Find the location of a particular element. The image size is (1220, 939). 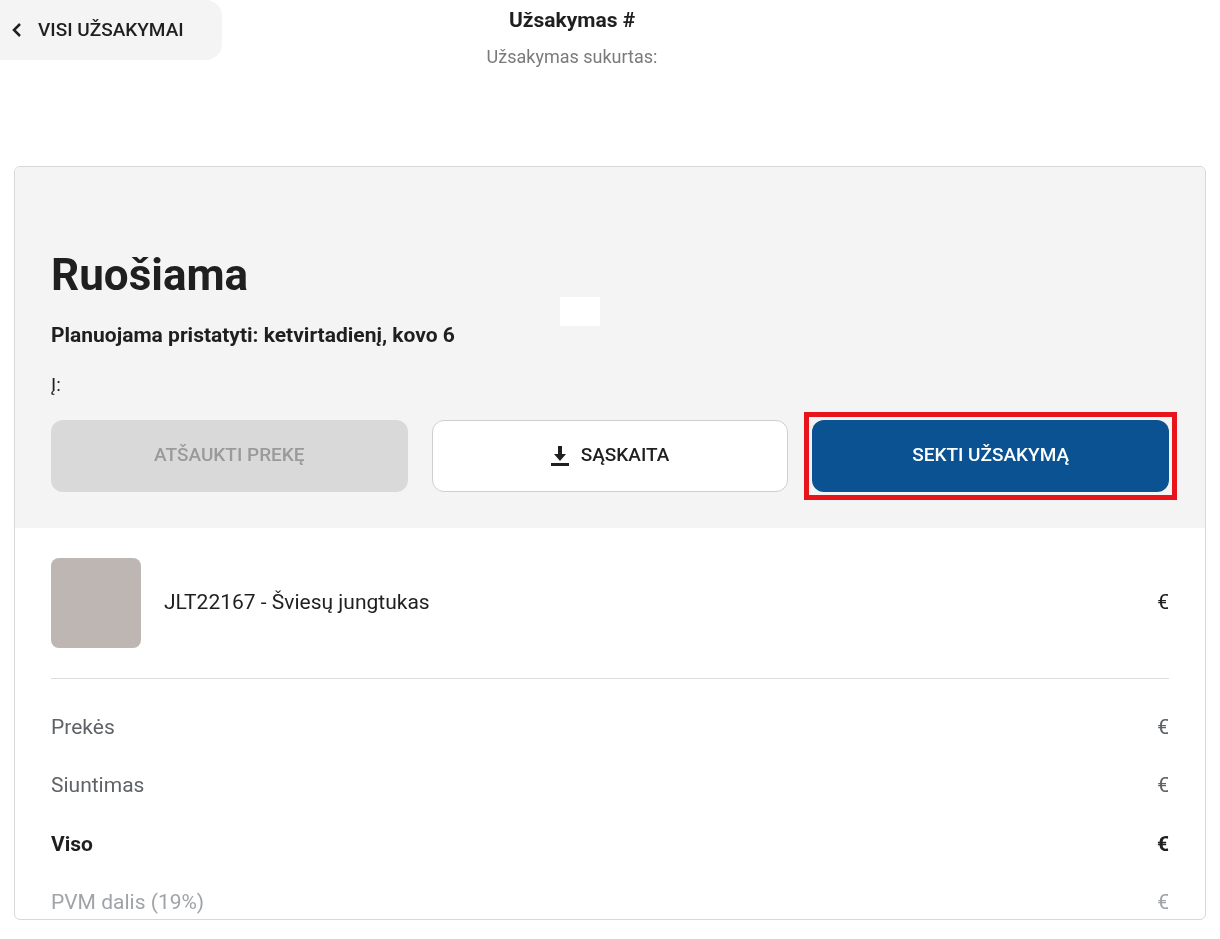

summary-label: PVM dalis (19%) is located at coordinates (128, 902).